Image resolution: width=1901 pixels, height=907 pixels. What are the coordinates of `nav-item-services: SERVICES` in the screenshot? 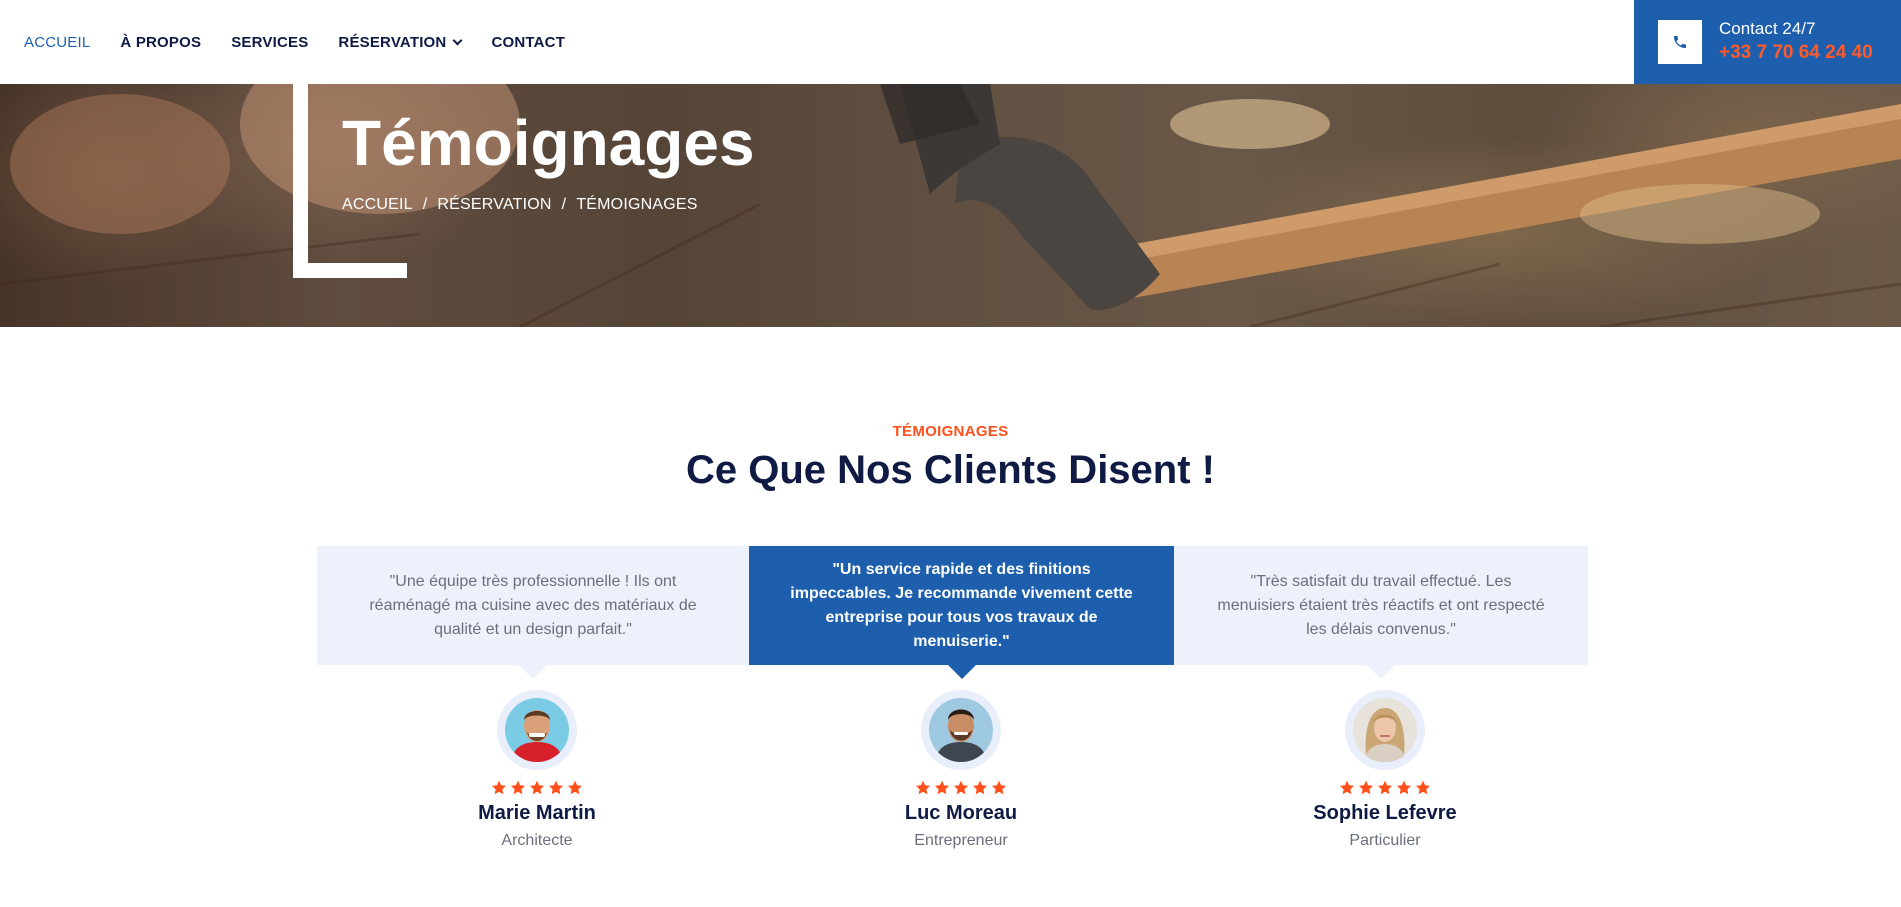 It's located at (269, 42).